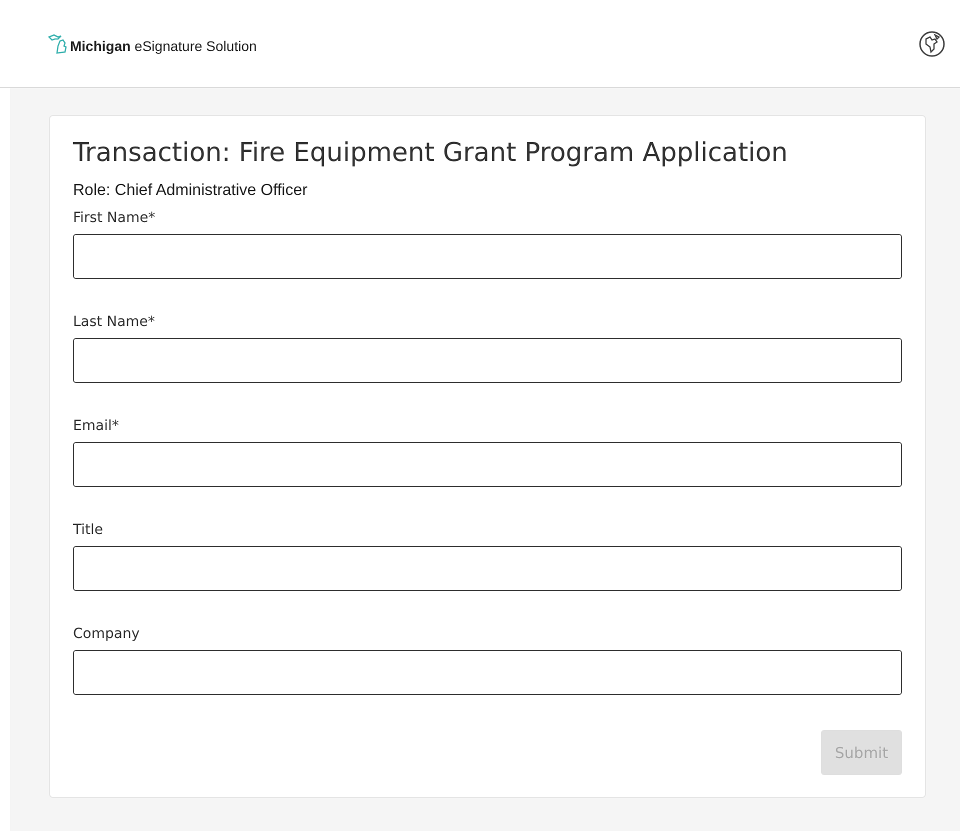  I want to click on field-label: First Name*, so click(114, 218).